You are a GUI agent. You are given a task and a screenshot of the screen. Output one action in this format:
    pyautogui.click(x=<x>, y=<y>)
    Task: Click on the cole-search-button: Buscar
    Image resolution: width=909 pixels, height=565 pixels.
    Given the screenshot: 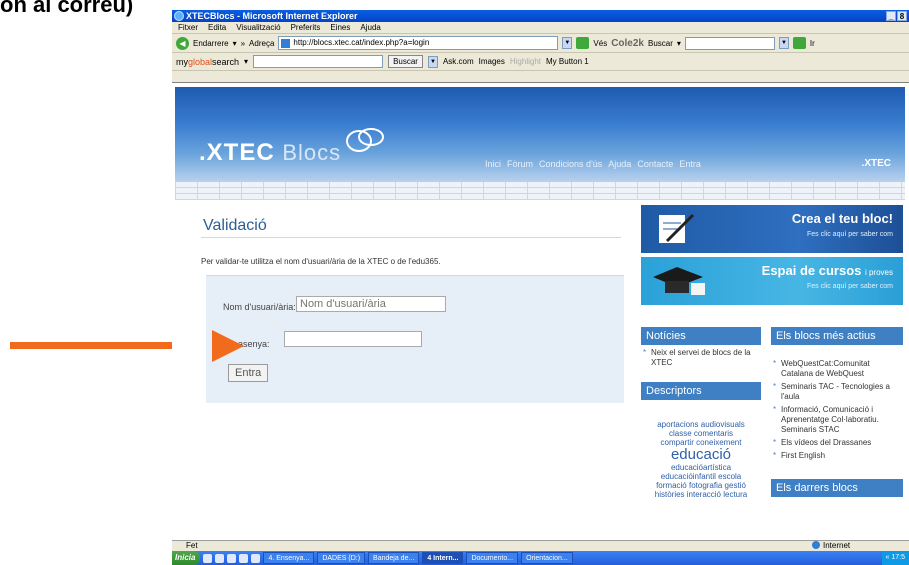 What is the action you would take?
    pyautogui.click(x=660, y=43)
    